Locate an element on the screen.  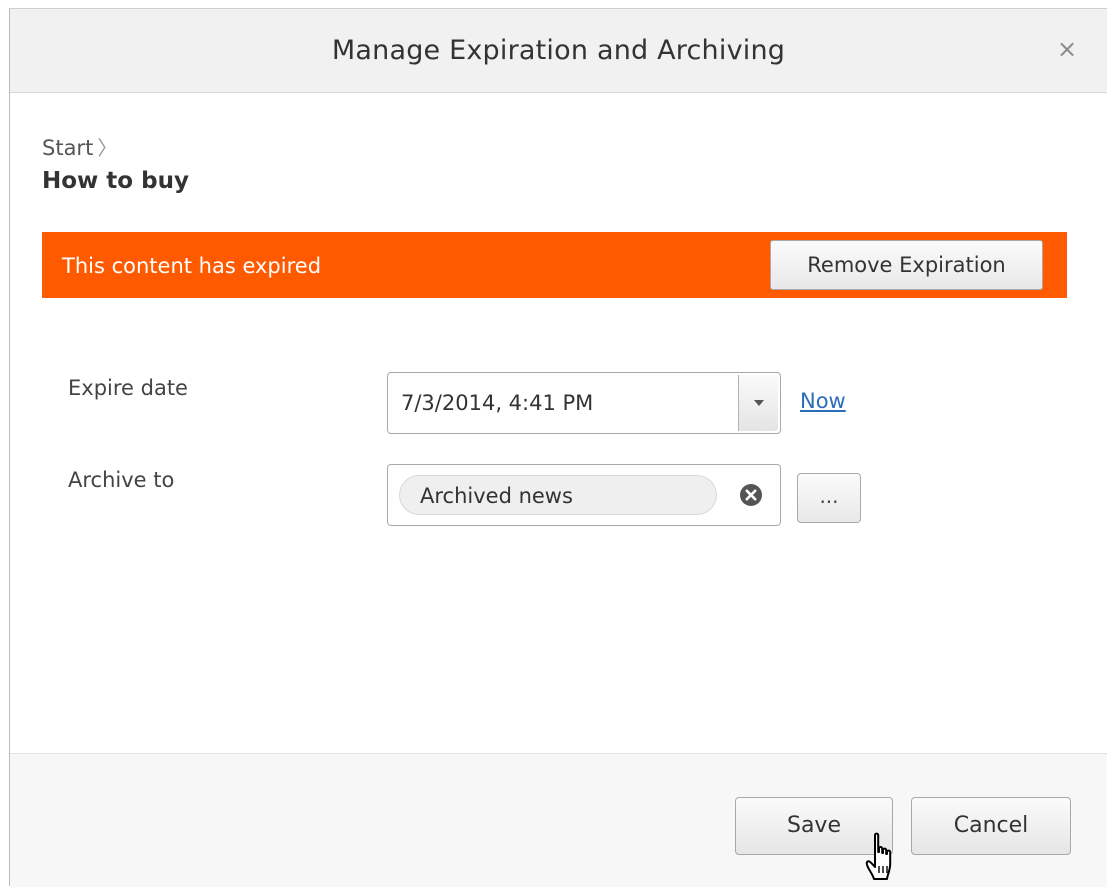
dialog-titlebar: Manage Expiration and Archiving × is located at coordinates (558, 51).